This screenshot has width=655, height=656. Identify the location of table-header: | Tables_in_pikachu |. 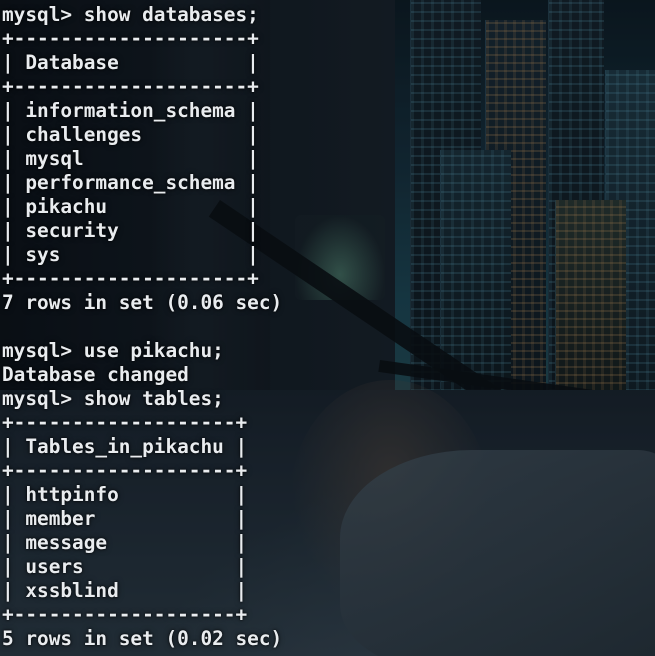
(125, 446).